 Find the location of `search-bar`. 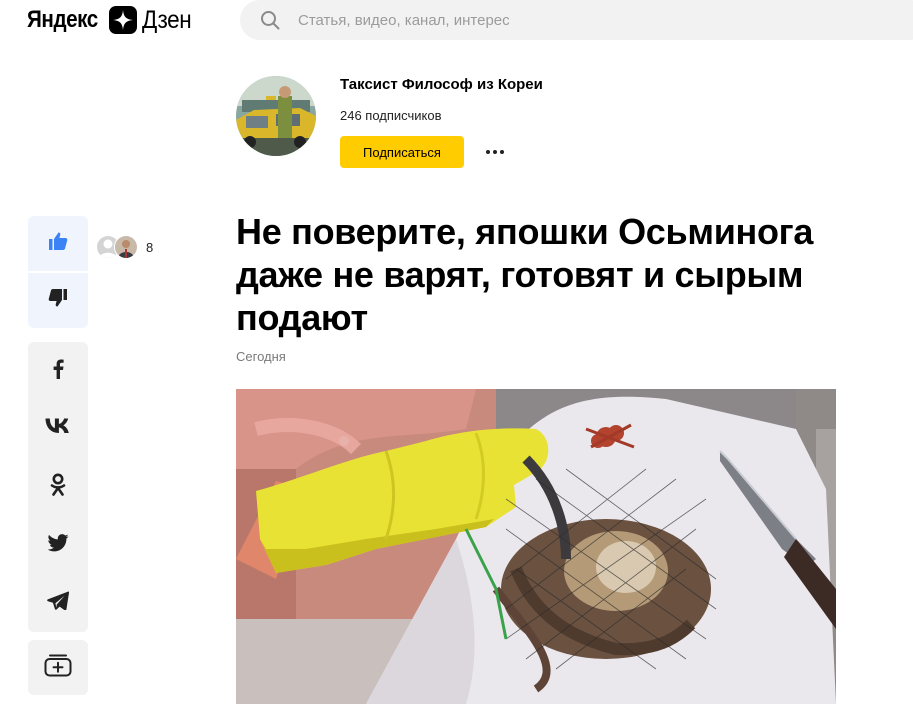

search-bar is located at coordinates (576, 20).